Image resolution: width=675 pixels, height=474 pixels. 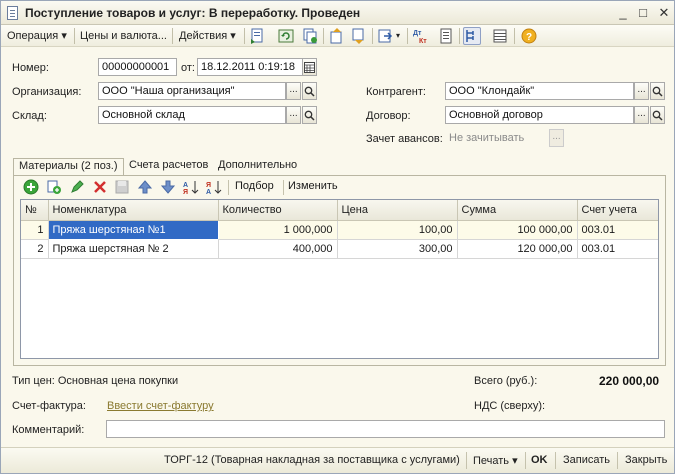 What do you see at coordinates (185, 185) in the screenshot?
I see `svg-text: А` at bounding box center [185, 185].